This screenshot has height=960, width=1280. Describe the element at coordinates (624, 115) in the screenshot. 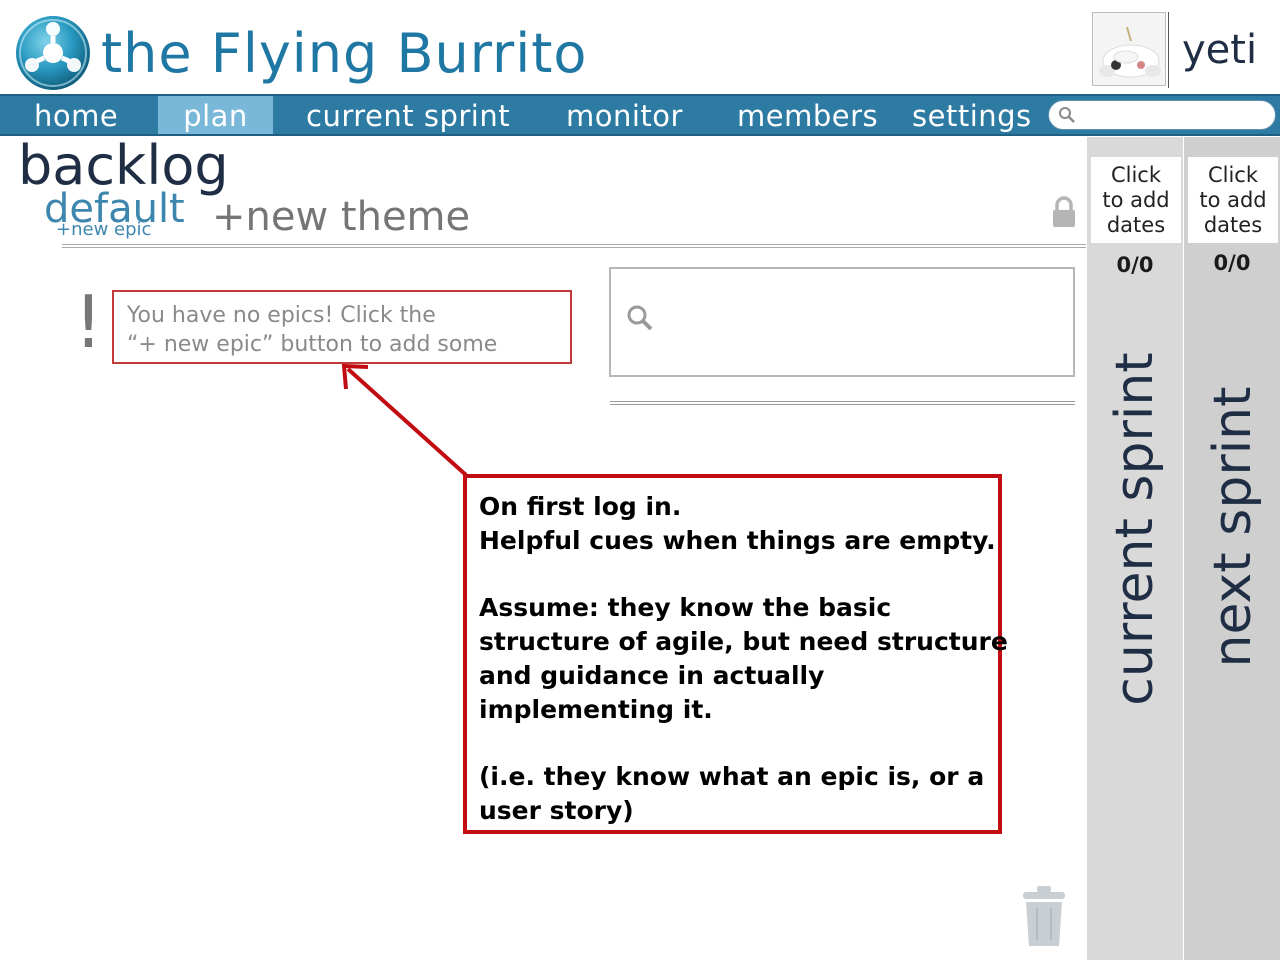

I see `nav-monitor: monitor` at that location.